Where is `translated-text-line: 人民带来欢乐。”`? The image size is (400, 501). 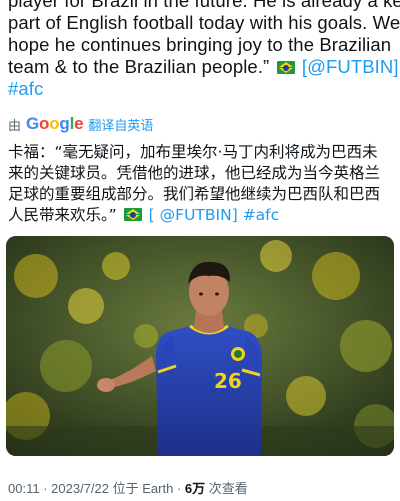
translated-text-line: 人民带来欢乐。” is located at coordinates (62, 215).